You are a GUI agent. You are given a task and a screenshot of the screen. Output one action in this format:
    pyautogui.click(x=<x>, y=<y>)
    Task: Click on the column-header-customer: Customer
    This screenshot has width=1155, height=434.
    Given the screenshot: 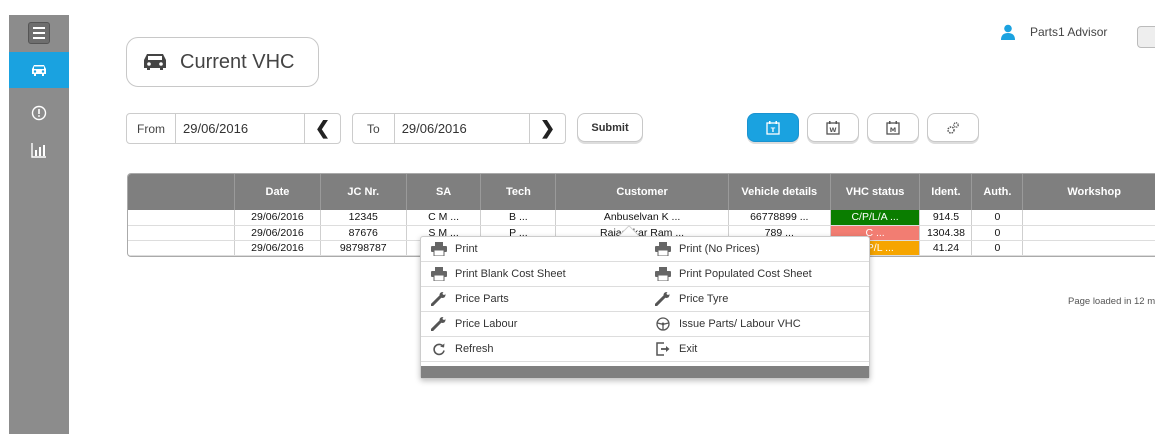 What is the action you would take?
    pyautogui.click(x=642, y=192)
    